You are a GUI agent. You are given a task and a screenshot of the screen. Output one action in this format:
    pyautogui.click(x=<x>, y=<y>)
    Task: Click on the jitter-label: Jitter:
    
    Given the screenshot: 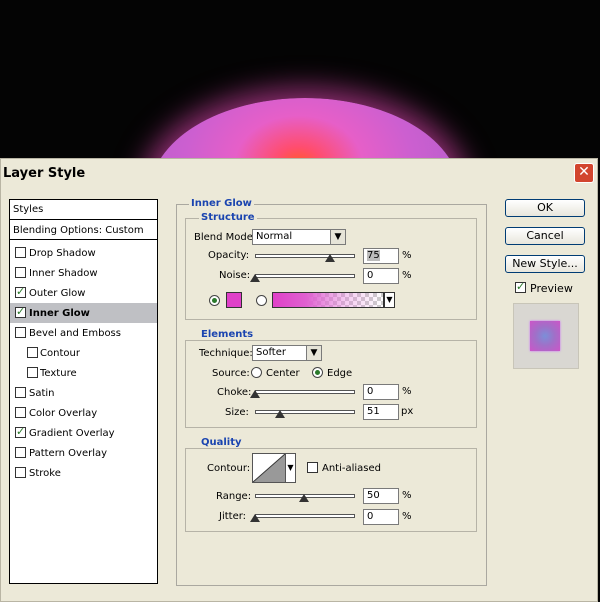 What is the action you would take?
    pyautogui.click(x=233, y=516)
    